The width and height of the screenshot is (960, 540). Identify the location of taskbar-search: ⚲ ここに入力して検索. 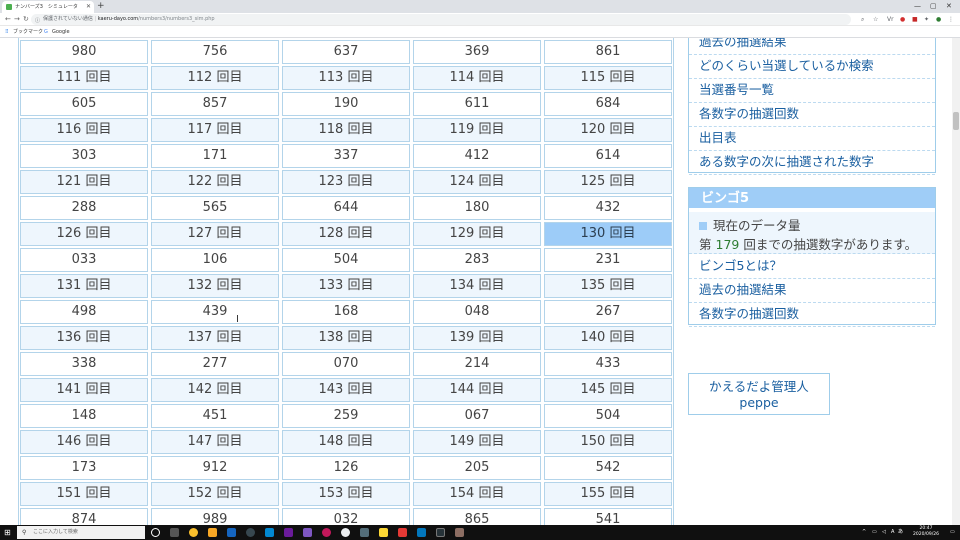
(81, 532).